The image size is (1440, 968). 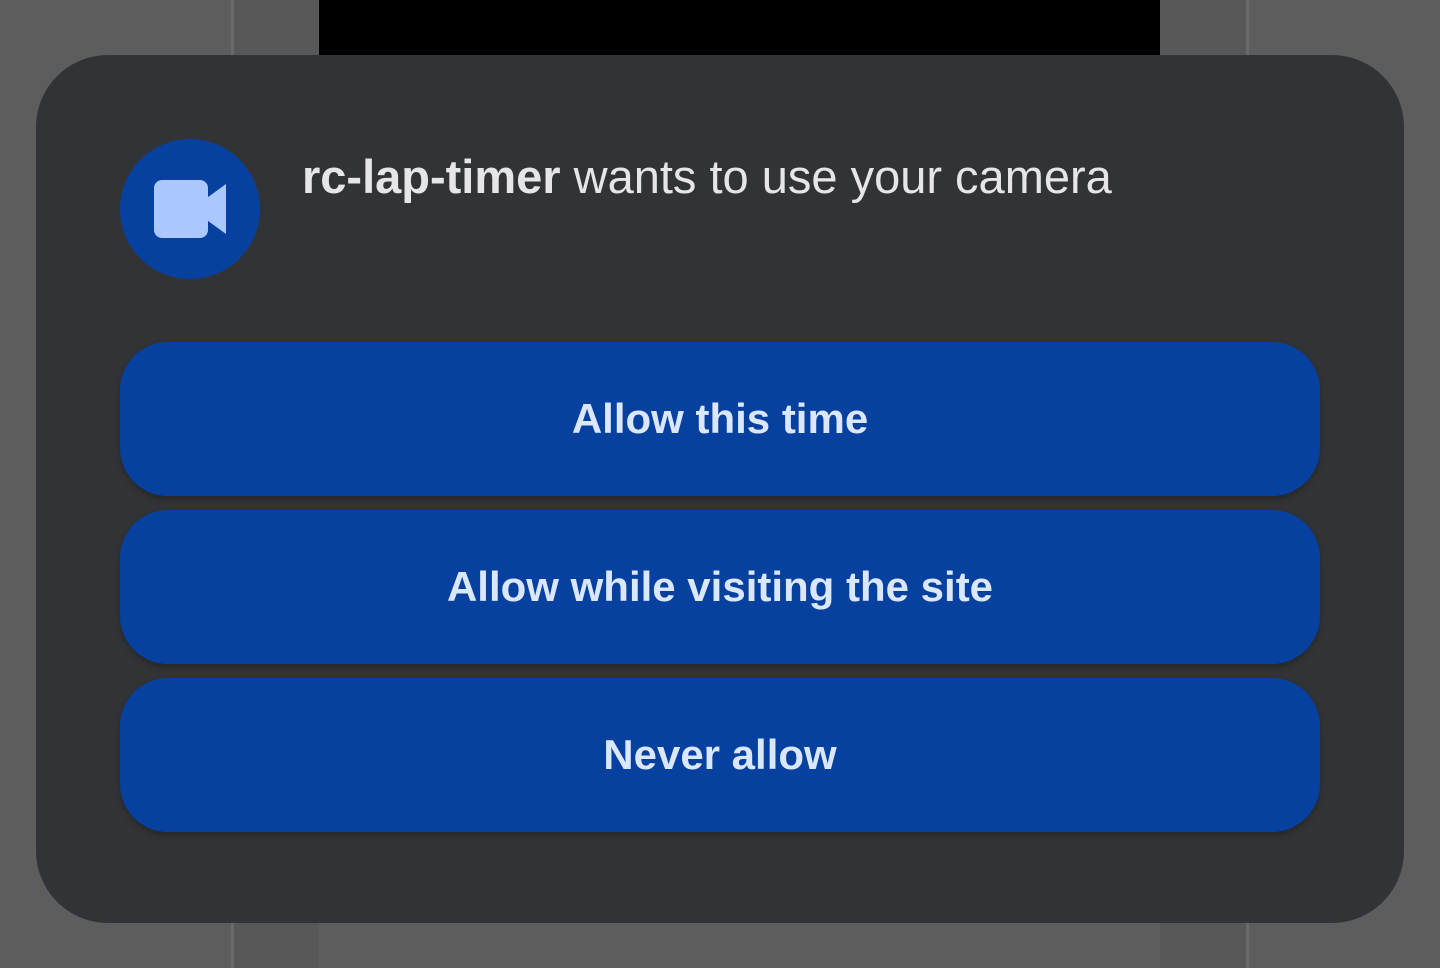 I want to click on permission-icon-circle, so click(x=190, y=209).